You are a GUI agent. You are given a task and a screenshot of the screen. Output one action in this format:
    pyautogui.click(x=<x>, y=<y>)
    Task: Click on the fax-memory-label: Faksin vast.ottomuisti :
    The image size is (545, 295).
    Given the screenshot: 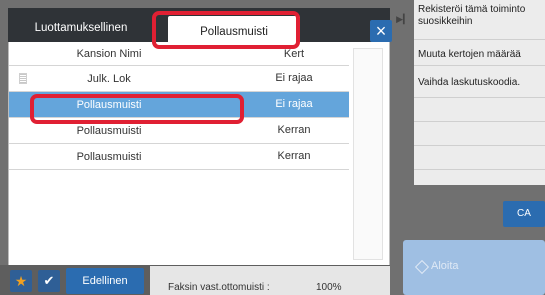 What is the action you would take?
    pyautogui.click(x=219, y=287)
    